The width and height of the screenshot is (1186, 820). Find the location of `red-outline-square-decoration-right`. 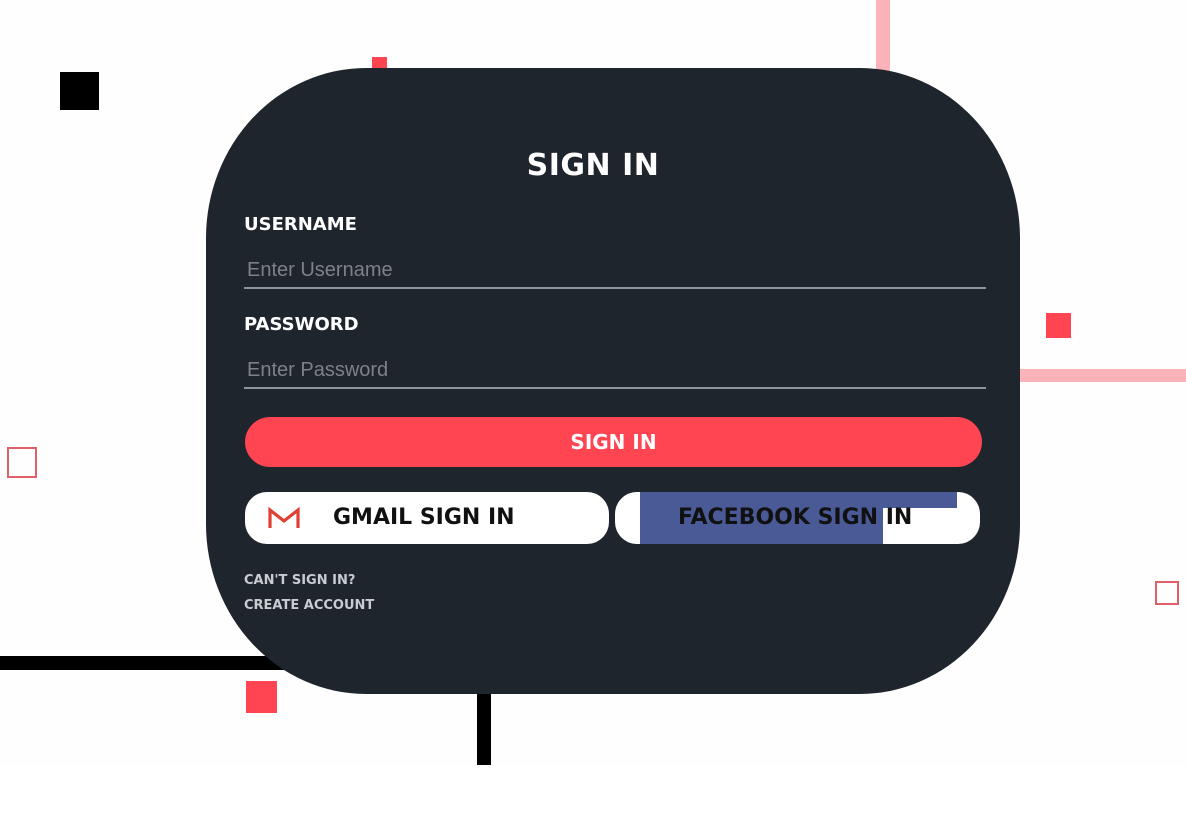

red-outline-square-decoration-right is located at coordinates (1167, 593).